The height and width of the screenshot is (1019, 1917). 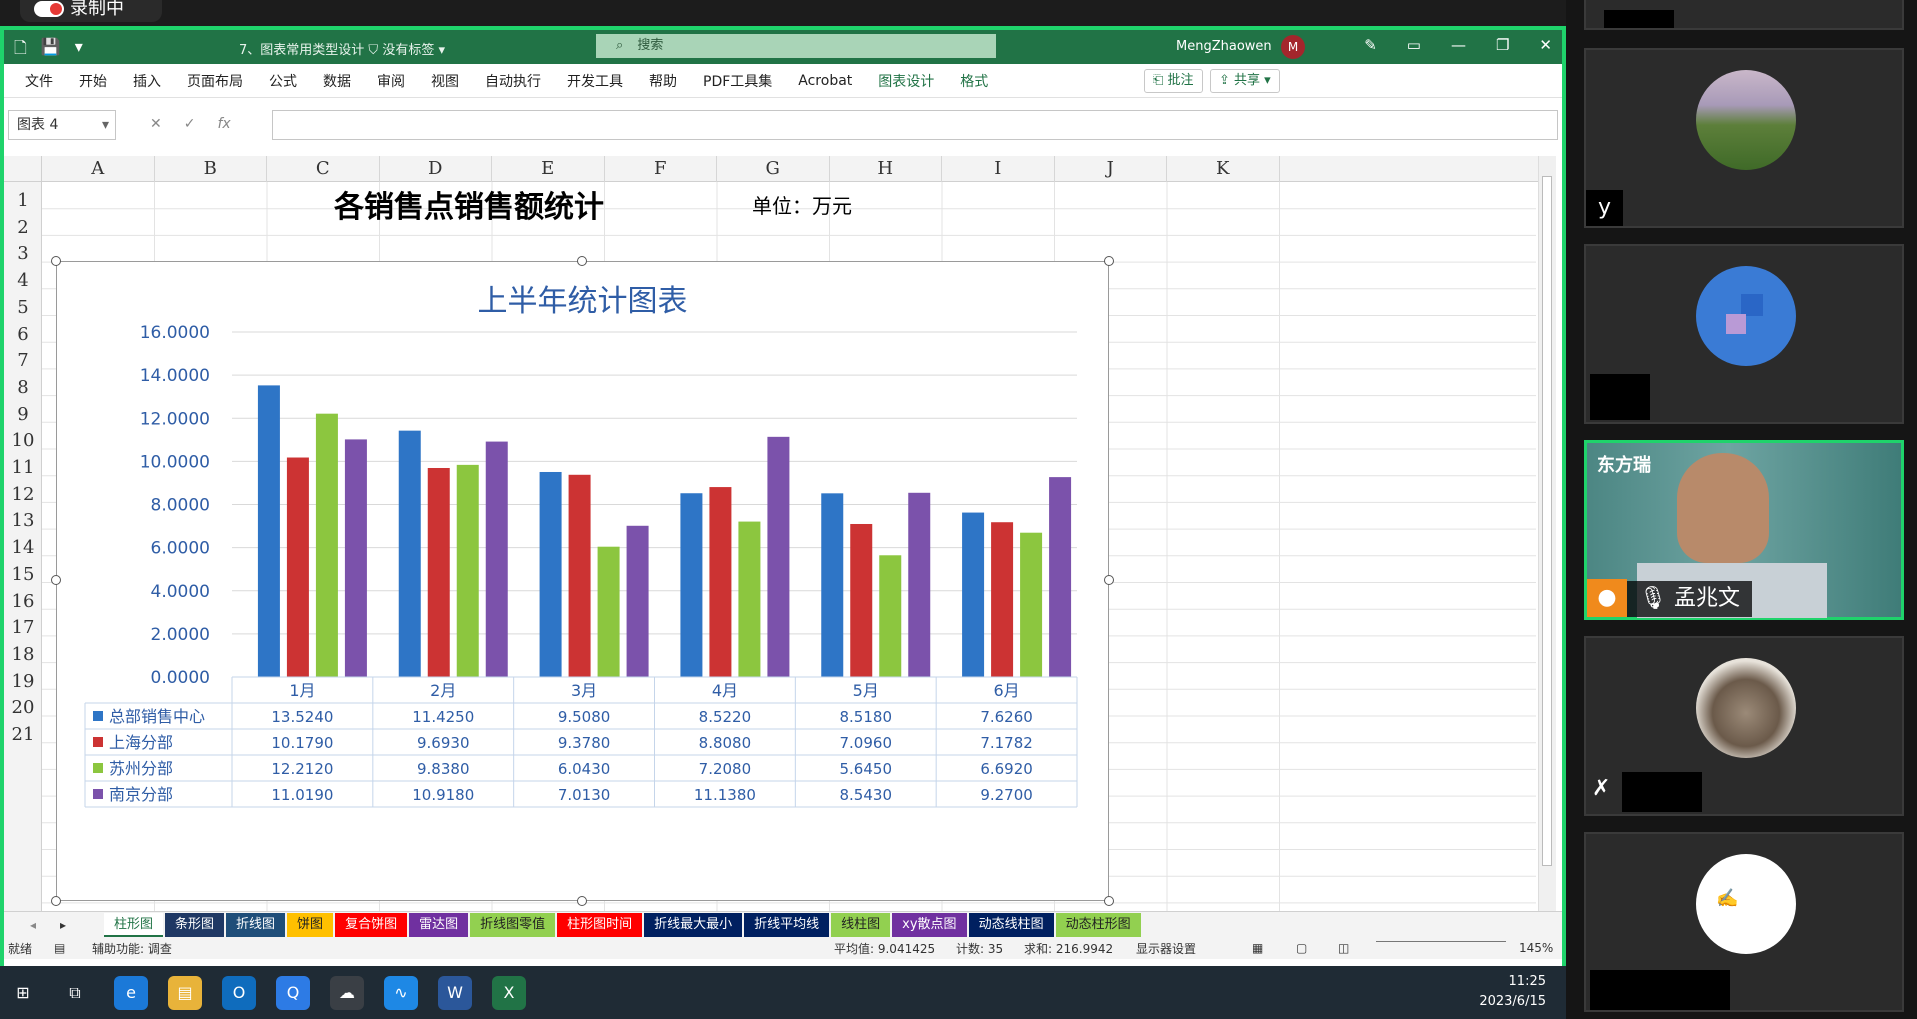 I want to click on participant-tile: ✗, so click(x=1744, y=726).